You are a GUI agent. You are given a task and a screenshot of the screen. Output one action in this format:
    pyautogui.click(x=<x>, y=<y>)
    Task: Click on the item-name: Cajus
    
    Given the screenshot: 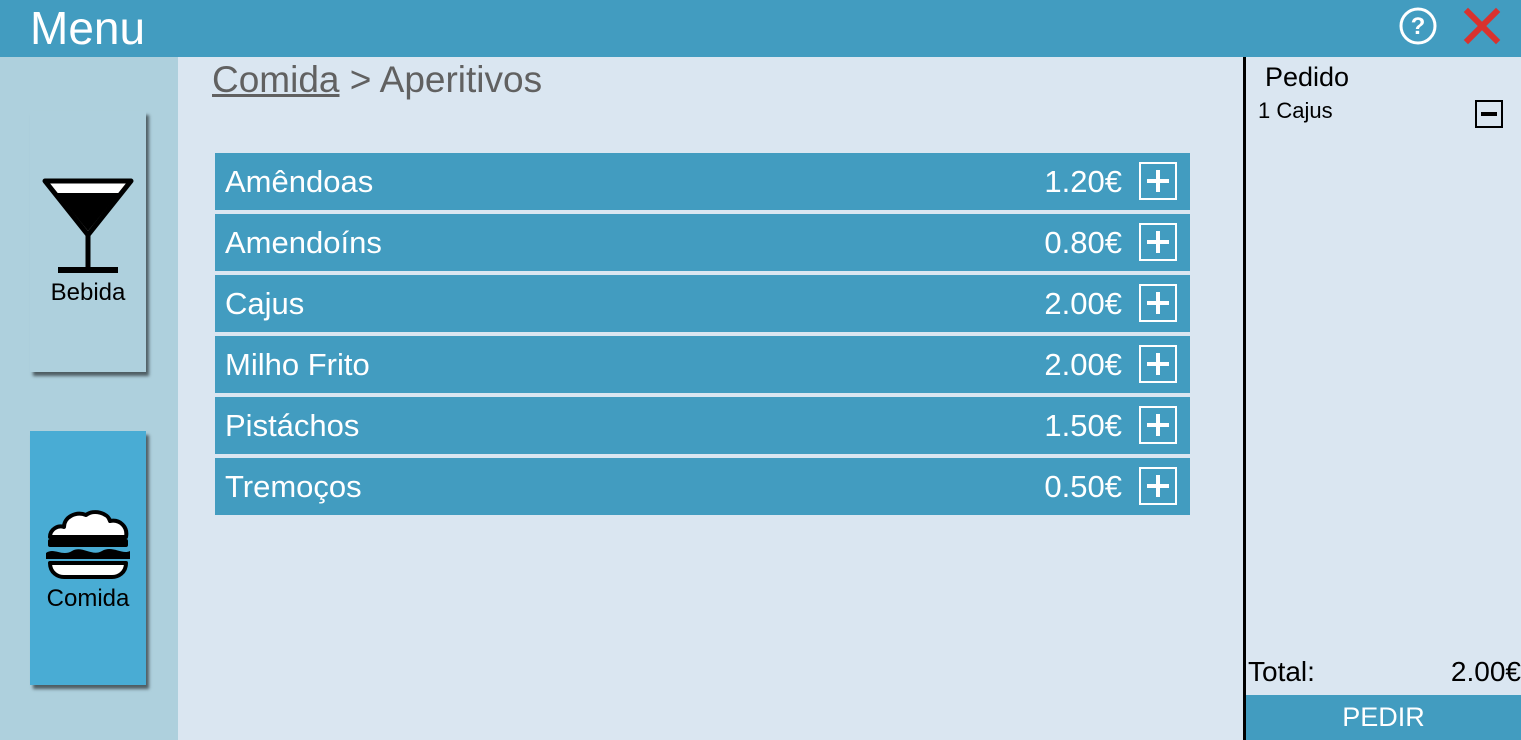 What is the action you would take?
    pyautogui.click(x=265, y=303)
    